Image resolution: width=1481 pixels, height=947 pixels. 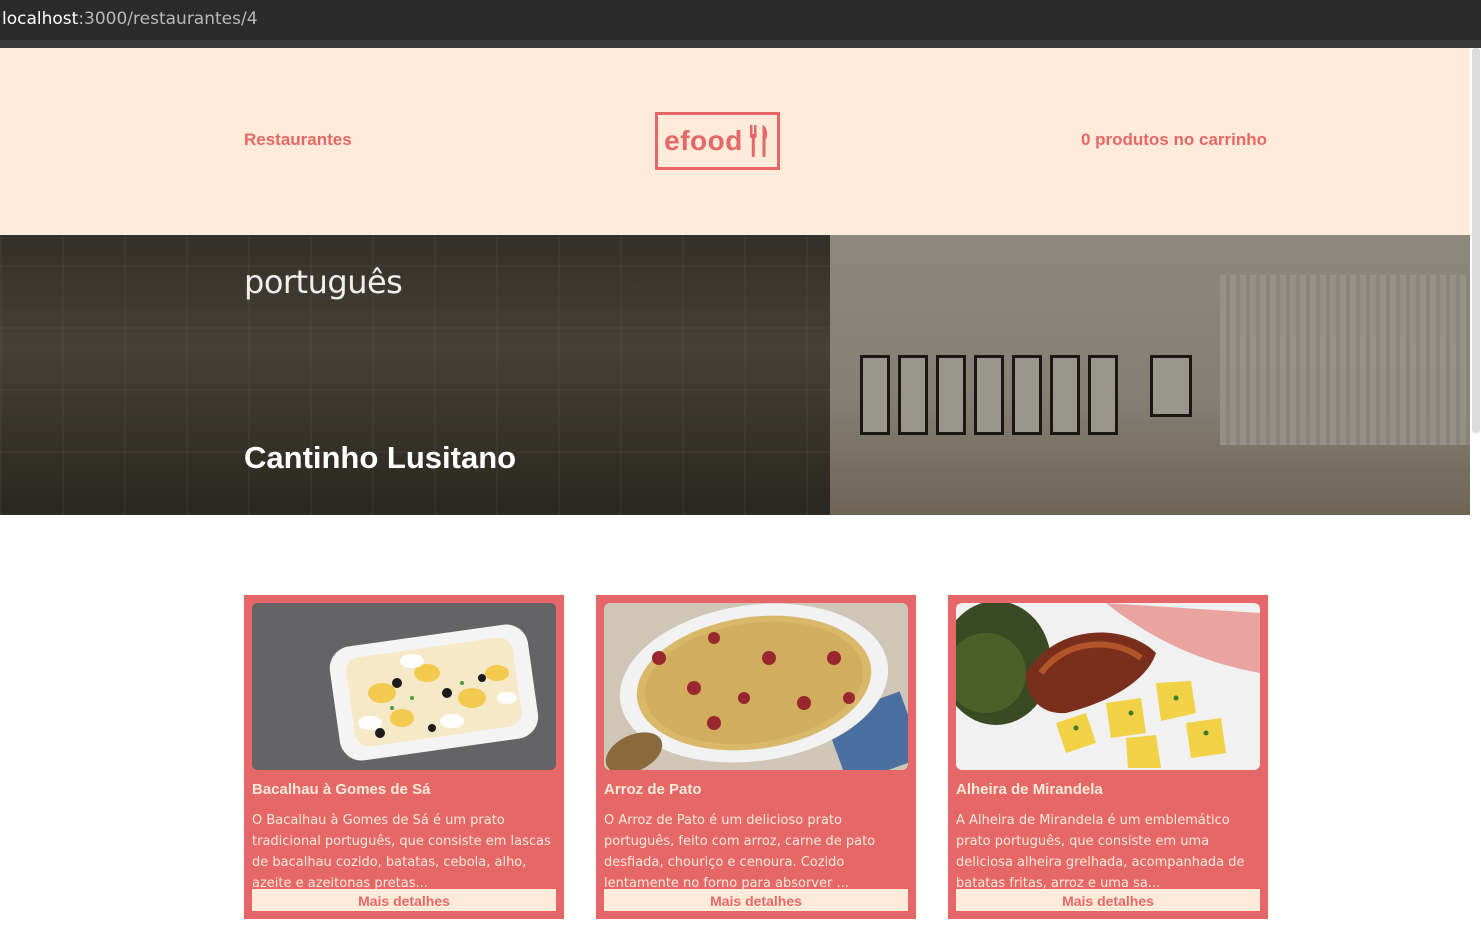 I want to click on url-text: localhost:3000/restaurantes/4, so click(x=130, y=19).